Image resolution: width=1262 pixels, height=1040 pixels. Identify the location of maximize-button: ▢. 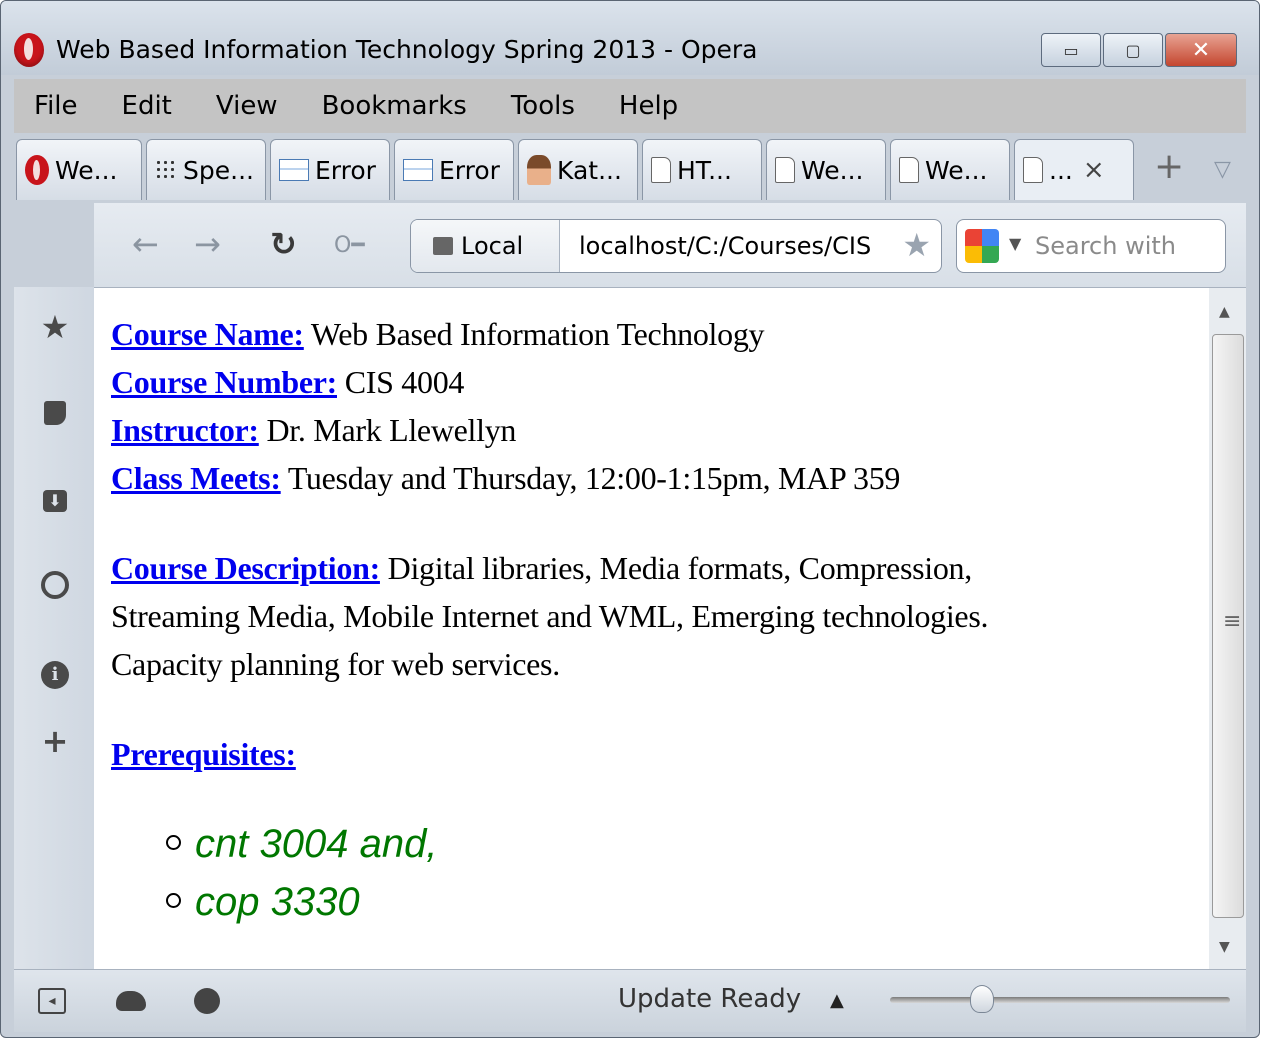
(1133, 50).